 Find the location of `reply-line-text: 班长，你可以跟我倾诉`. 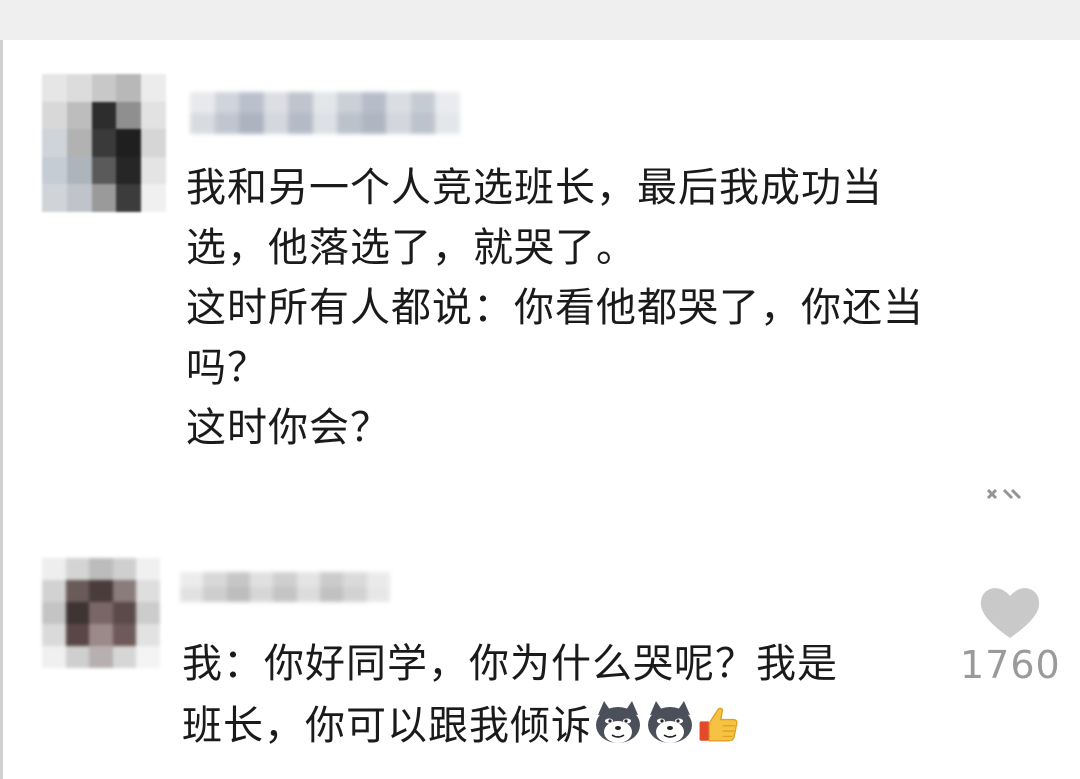

reply-line-text: 班长，你可以跟我倾诉 is located at coordinates (387, 726).